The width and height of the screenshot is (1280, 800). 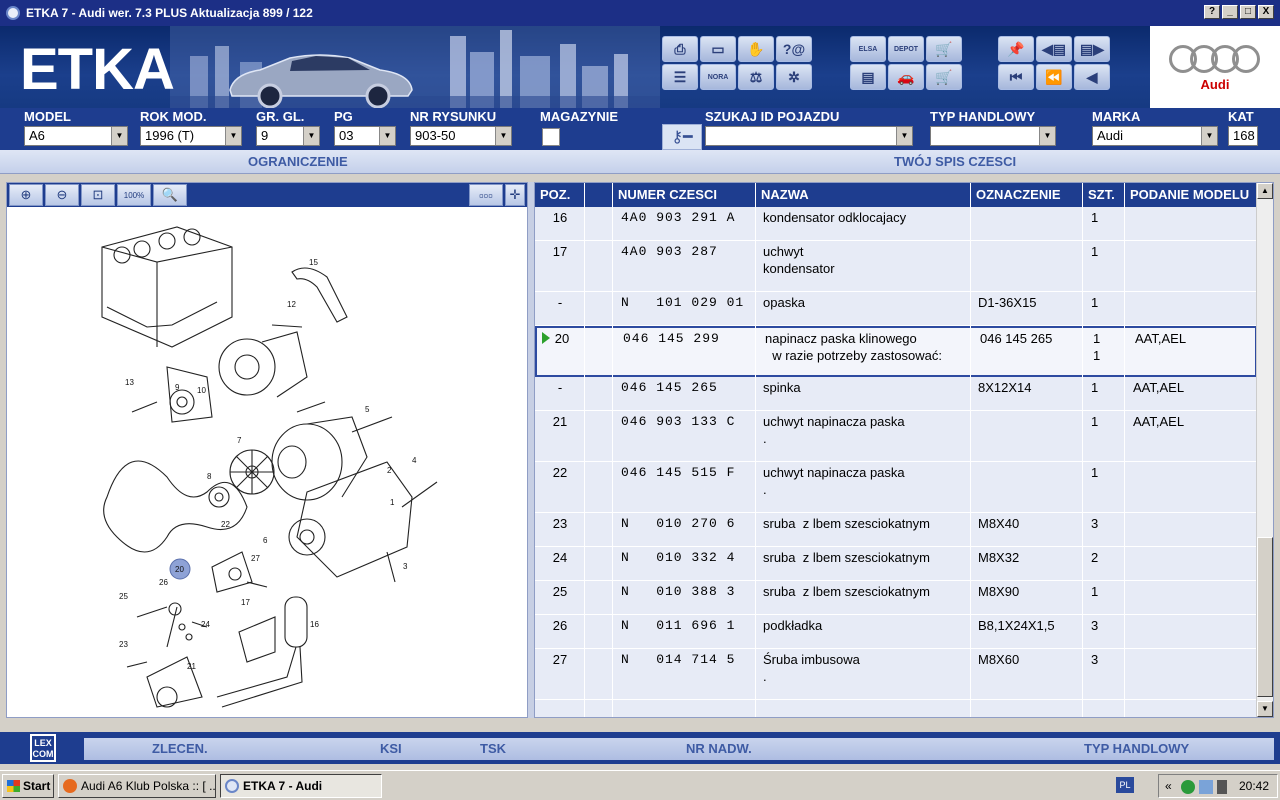 What do you see at coordinates (1265, 709) in the screenshot?
I see `scroll-down-icon: ▼` at bounding box center [1265, 709].